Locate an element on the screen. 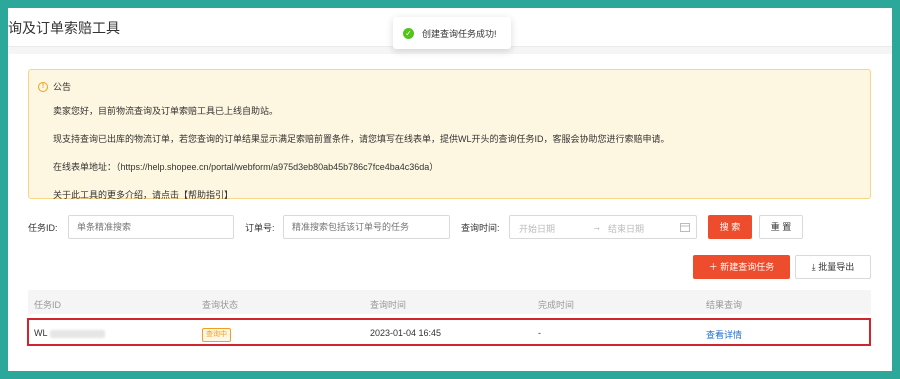 This screenshot has width=900, height=379. date-range-picker: 开始日期 → 结束日期 is located at coordinates (603, 227).